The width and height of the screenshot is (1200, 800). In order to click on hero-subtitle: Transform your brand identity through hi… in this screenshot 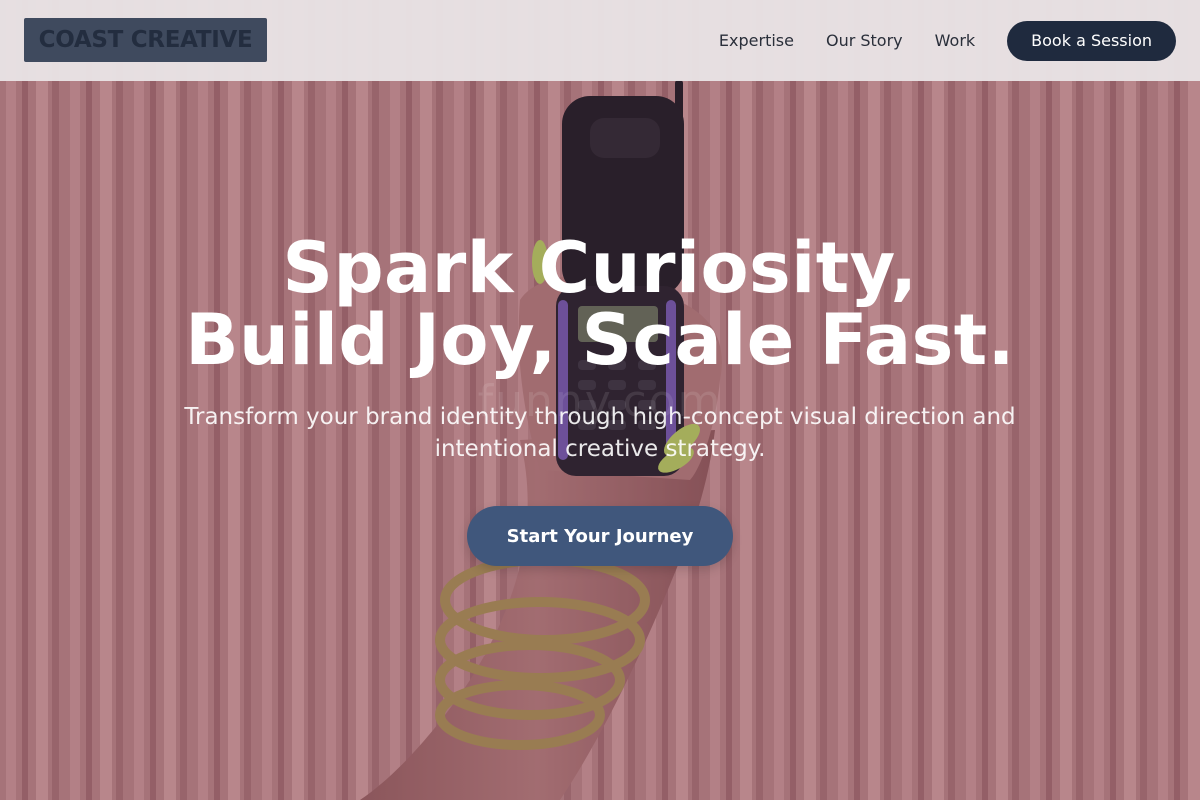, I will do `click(600, 433)`.